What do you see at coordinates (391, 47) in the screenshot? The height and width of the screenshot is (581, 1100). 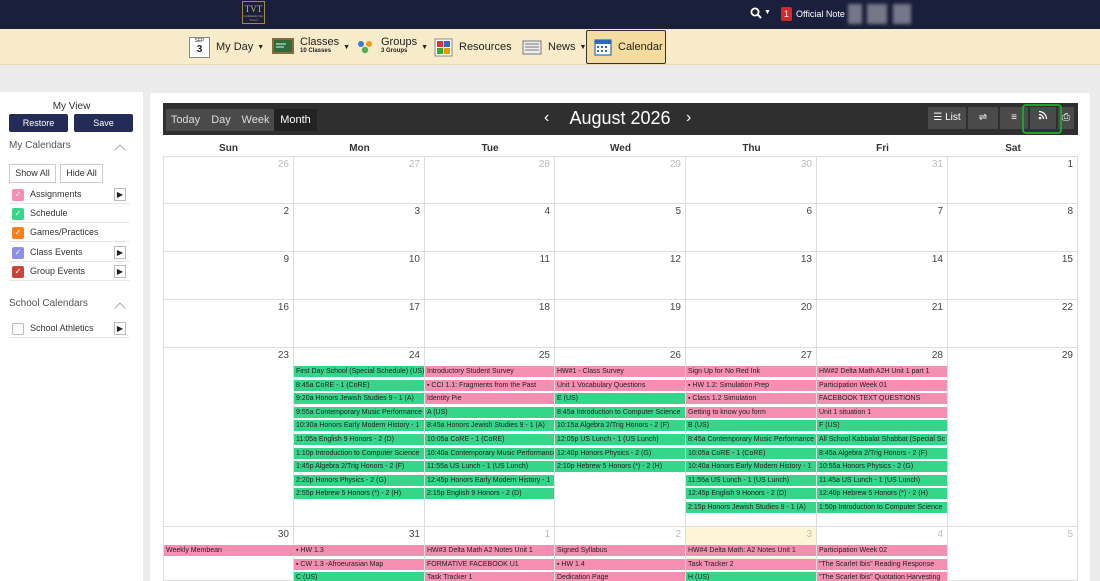 I see `nav-groups: Groups 3 Groups ▼` at bounding box center [391, 47].